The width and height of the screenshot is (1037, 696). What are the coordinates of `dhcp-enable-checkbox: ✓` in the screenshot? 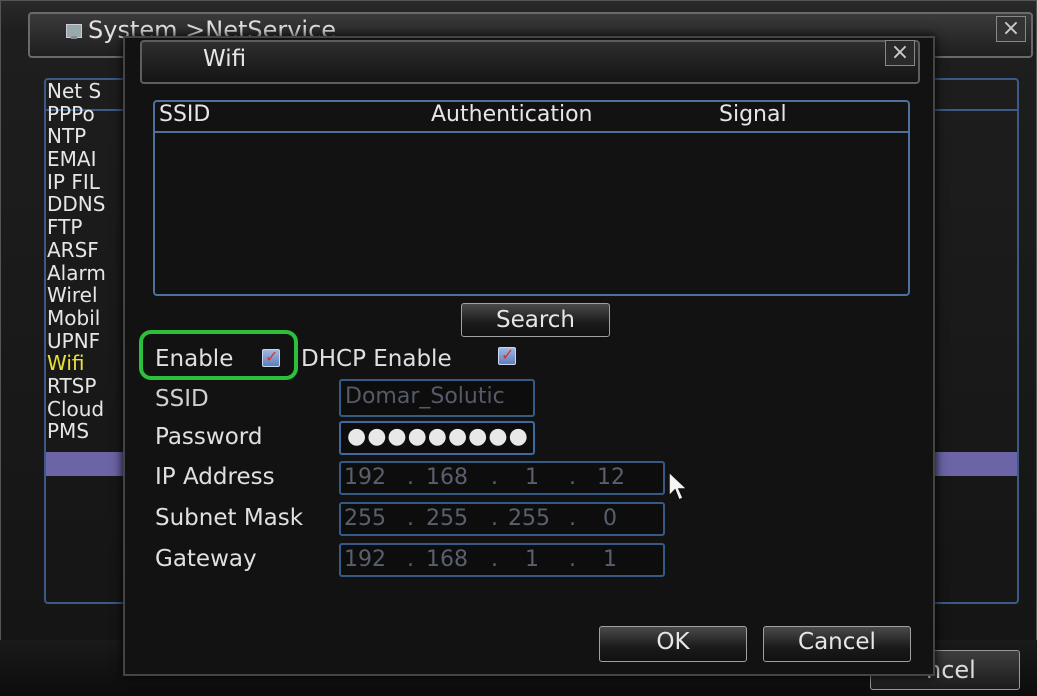 It's located at (507, 355).